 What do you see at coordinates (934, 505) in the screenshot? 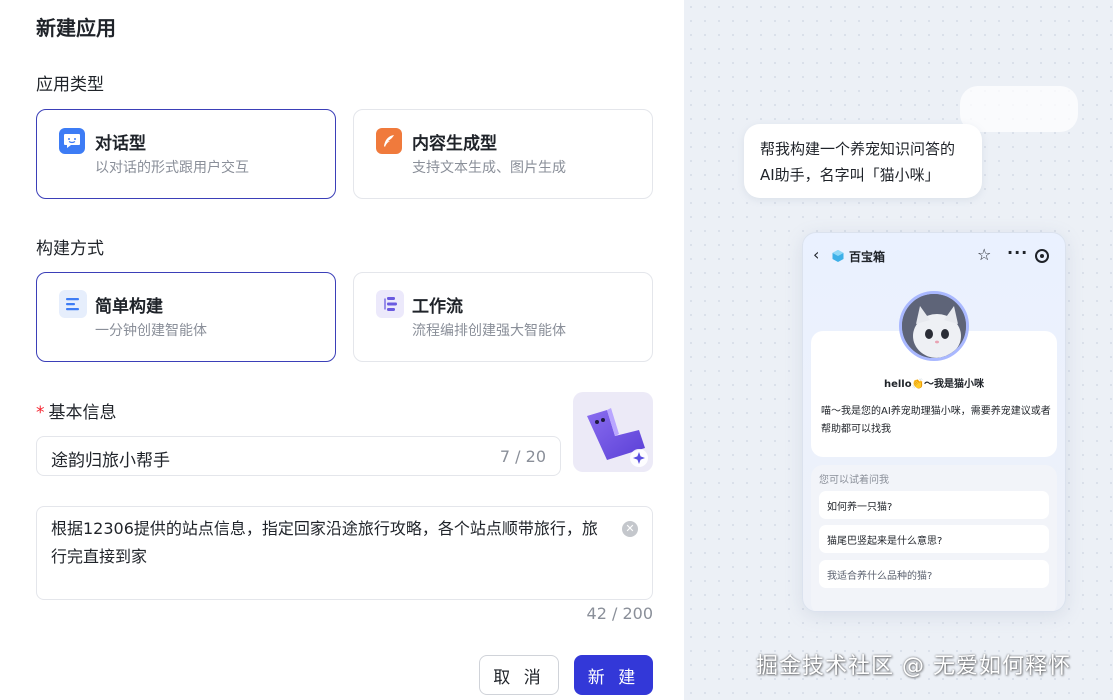
I see `suggestion-item: 如何养一只猫?` at bounding box center [934, 505].